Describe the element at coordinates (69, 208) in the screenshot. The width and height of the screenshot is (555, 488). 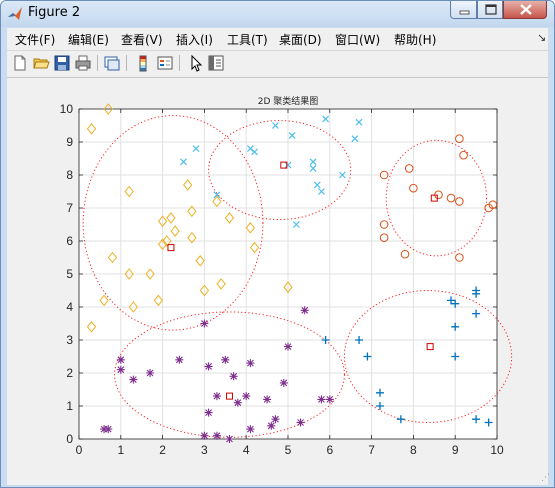
I see `y-tick-label: 7` at that location.